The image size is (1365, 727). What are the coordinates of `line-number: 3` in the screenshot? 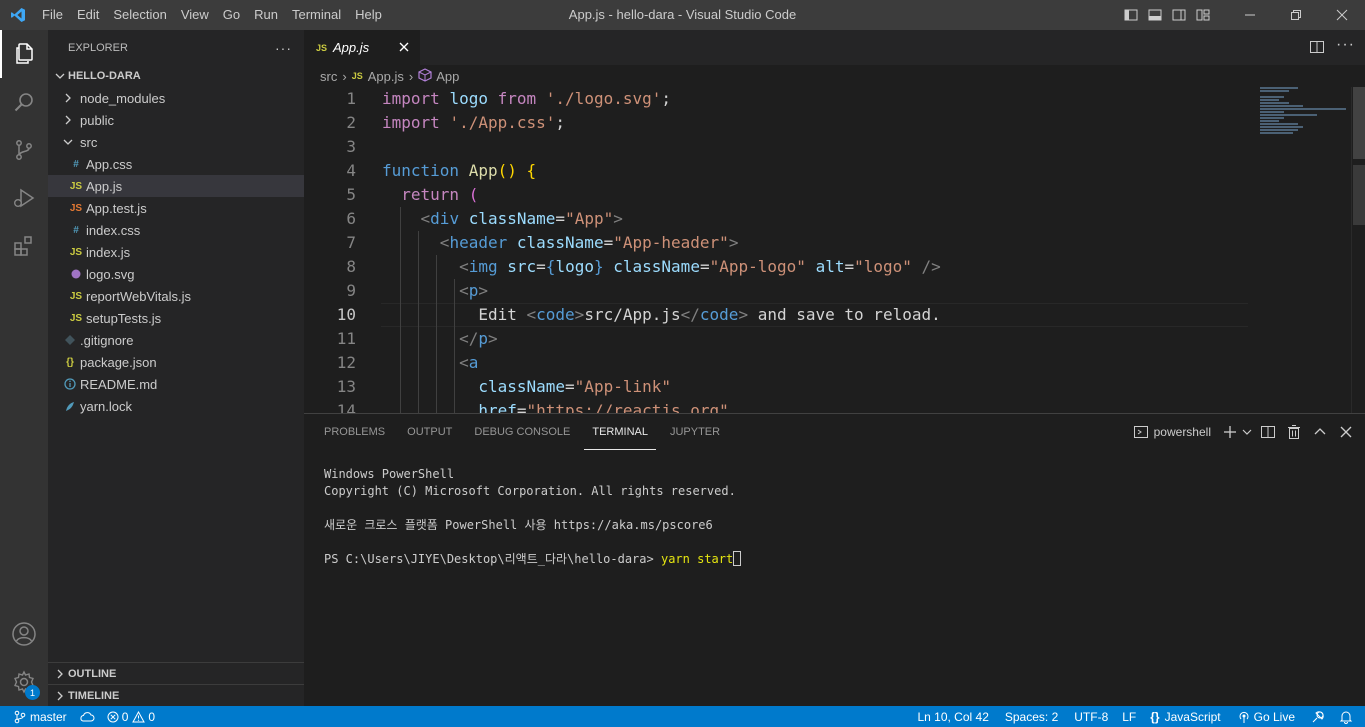 It's located at (351, 146).